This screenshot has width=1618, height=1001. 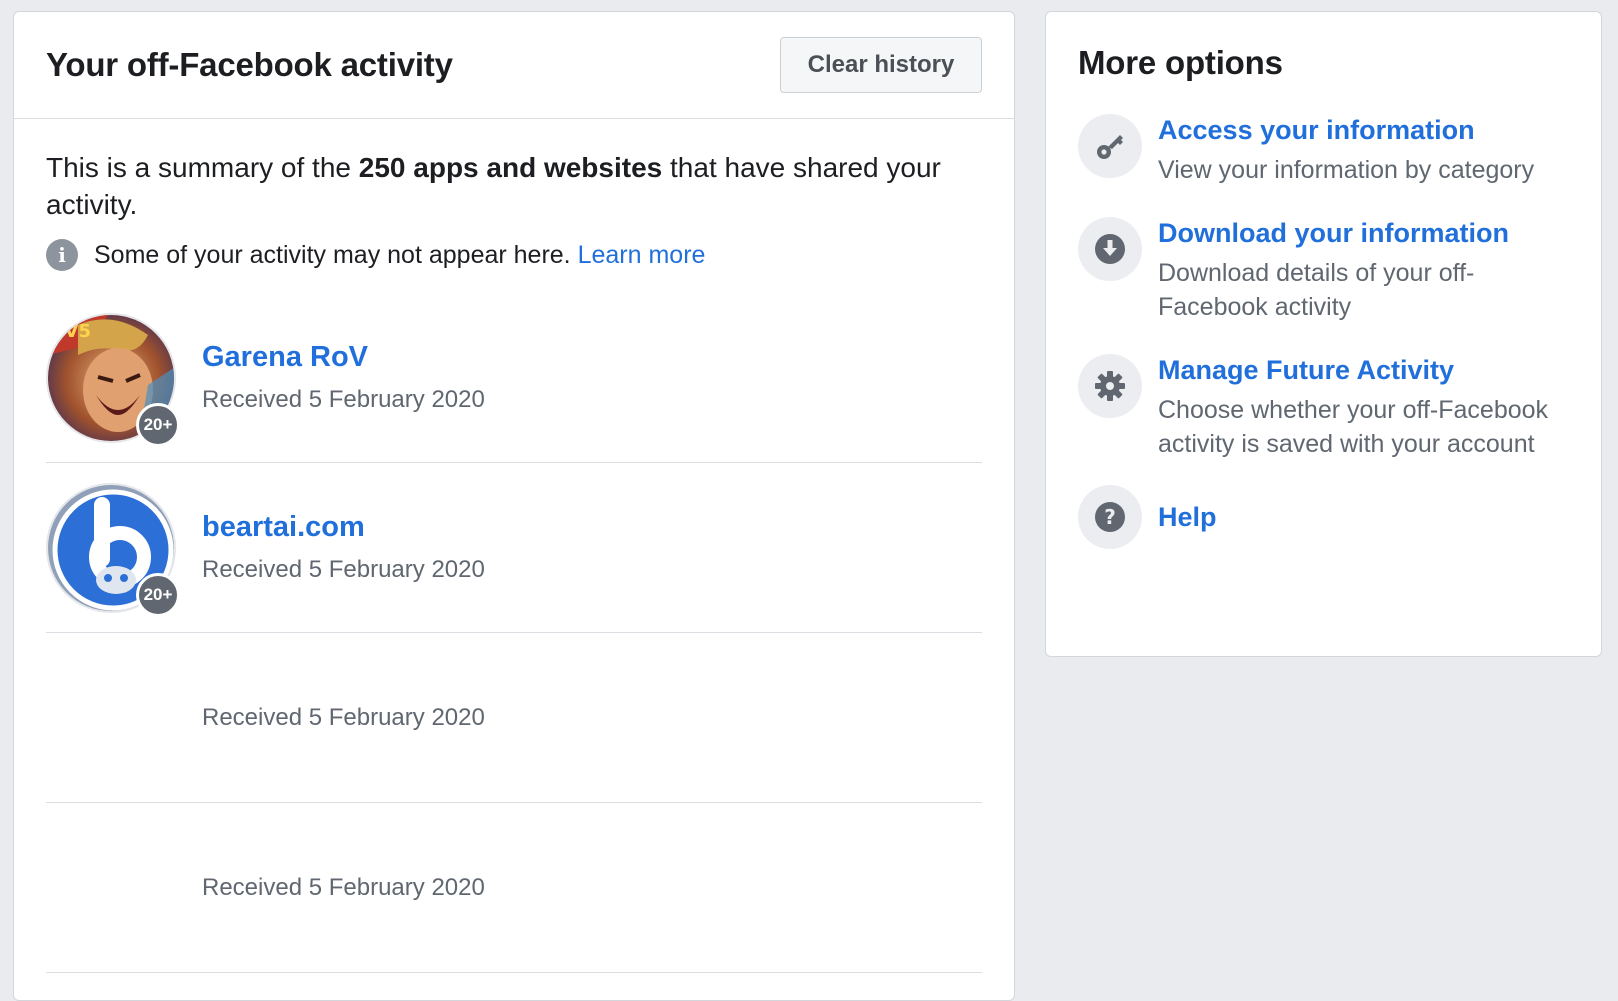 What do you see at coordinates (249, 64) in the screenshot?
I see `page-title: Your off-Facebook activity` at bounding box center [249, 64].